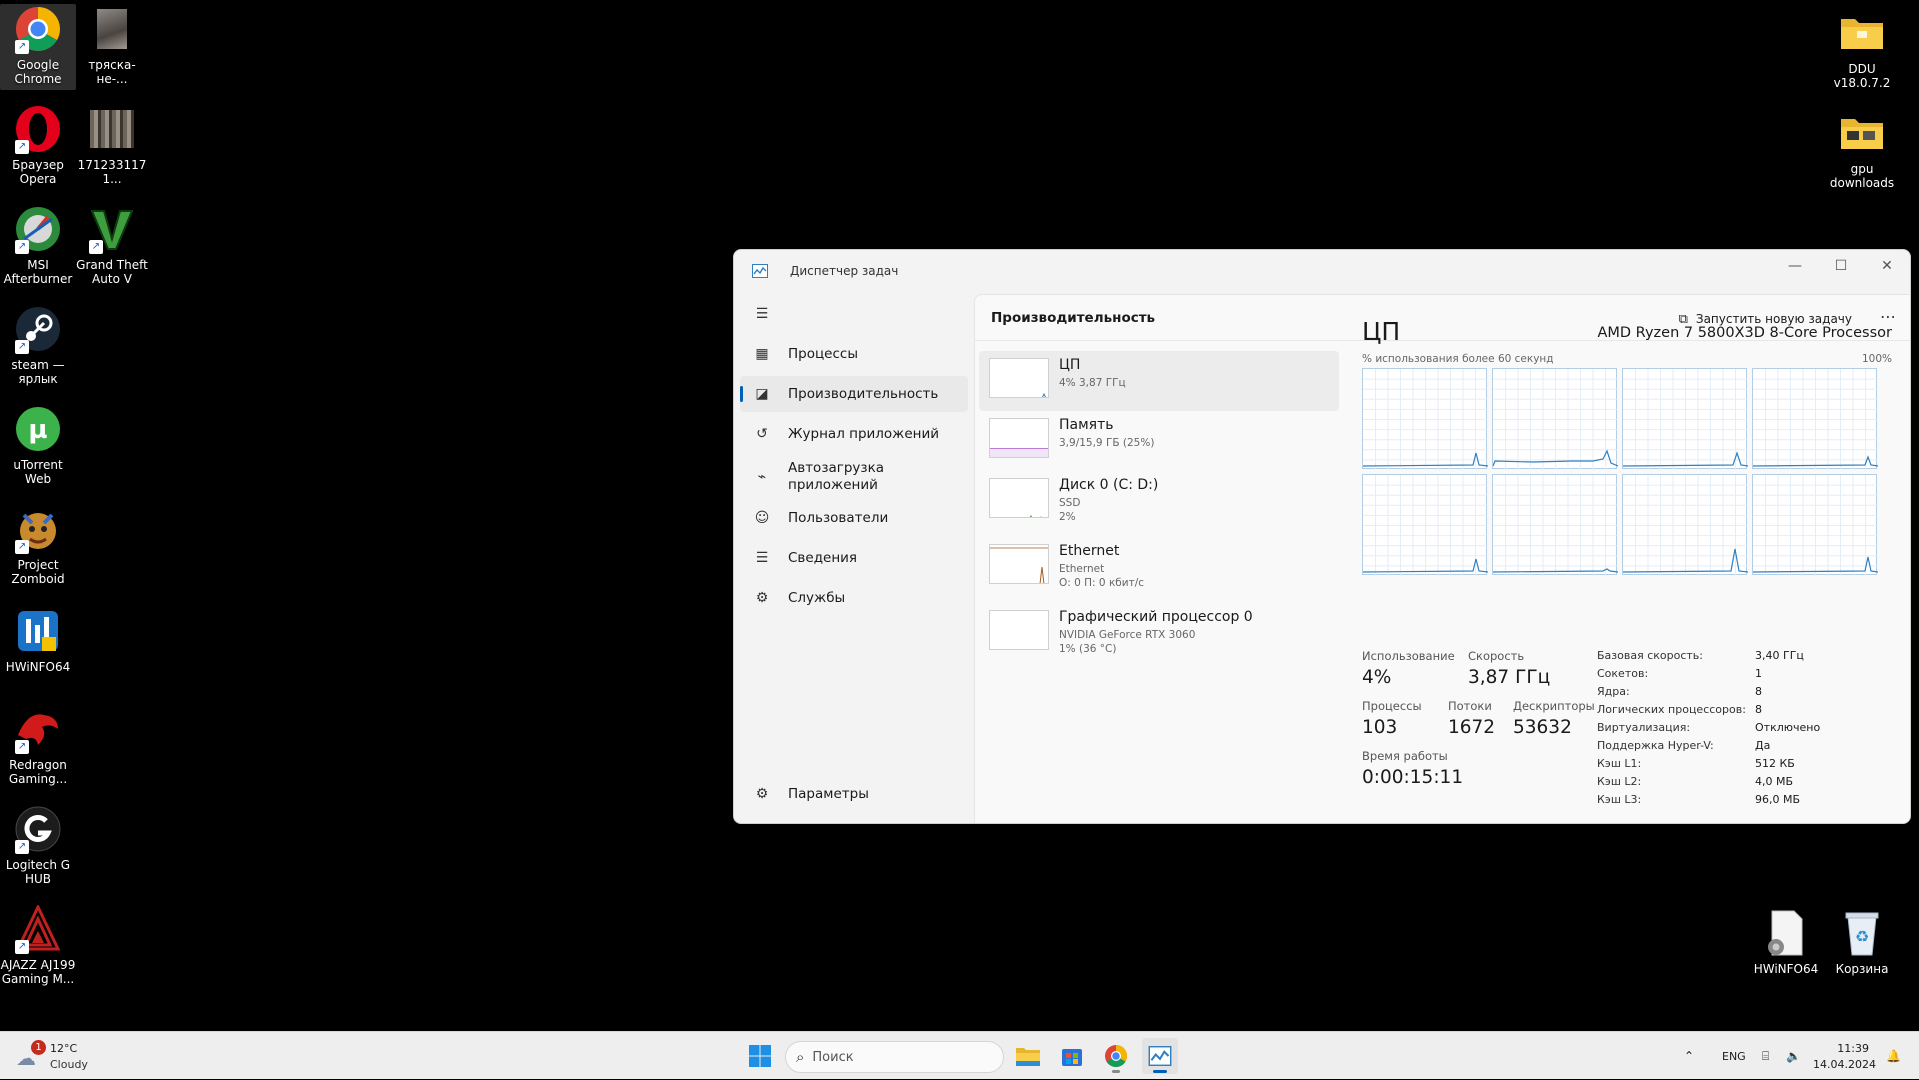  Describe the element at coordinates (1671, 709) in the screenshot. I see `spec-key: Логических процессоров:` at that location.